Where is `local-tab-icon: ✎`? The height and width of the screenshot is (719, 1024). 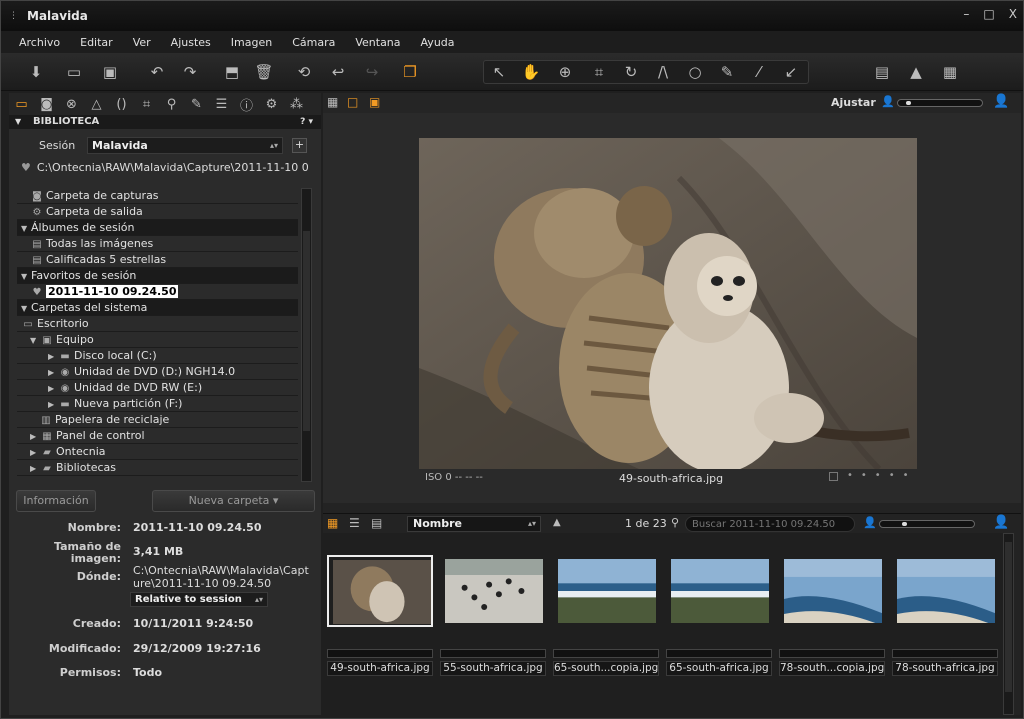
local-tab-icon: ✎ is located at coordinates (196, 104).